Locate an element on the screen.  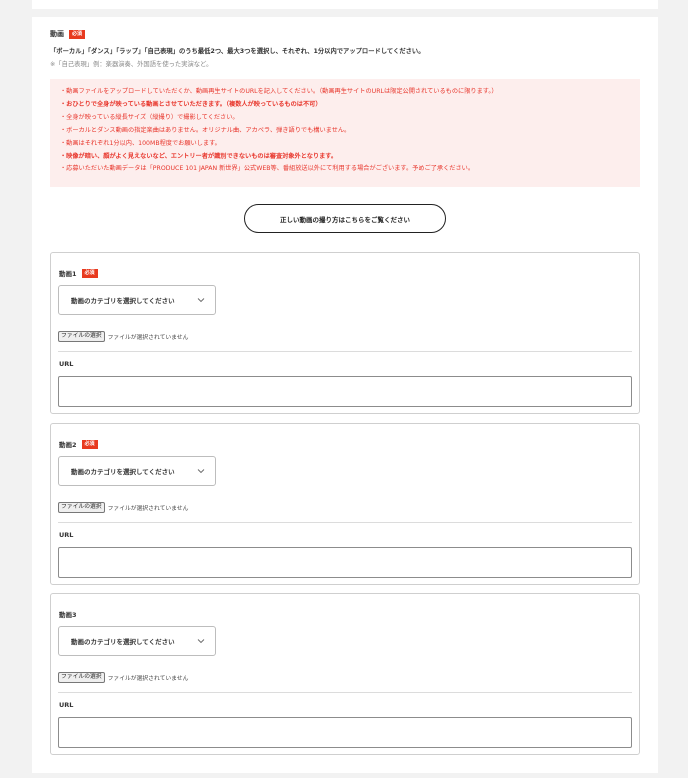
section-title: 動画 is located at coordinates (57, 34).